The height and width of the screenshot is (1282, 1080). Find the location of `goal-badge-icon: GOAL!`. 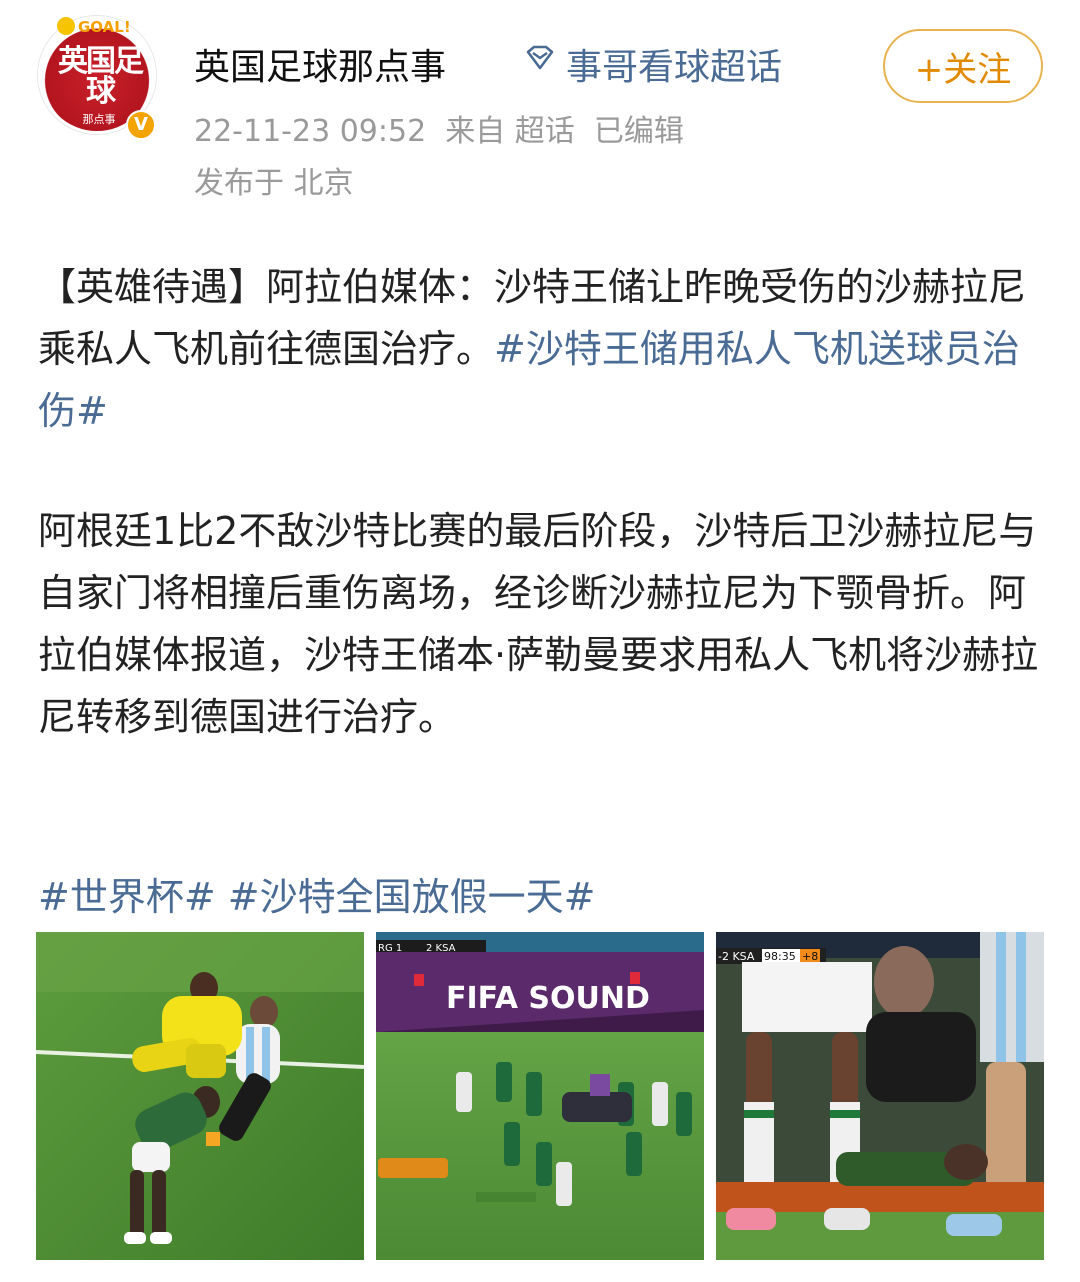

goal-badge-icon: GOAL! is located at coordinates (94, 26).